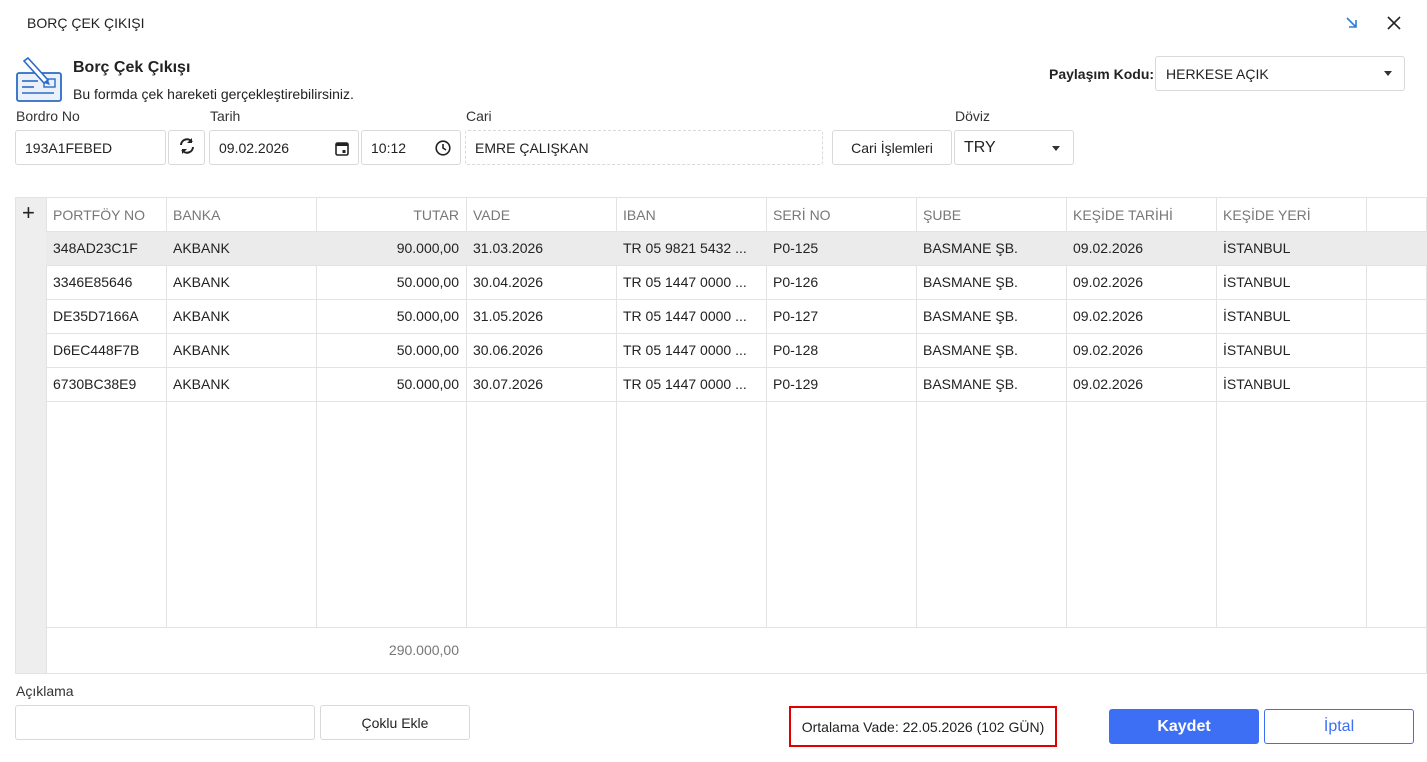  I want to click on bordro-input: 193A1FEBED, so click(90, 147).